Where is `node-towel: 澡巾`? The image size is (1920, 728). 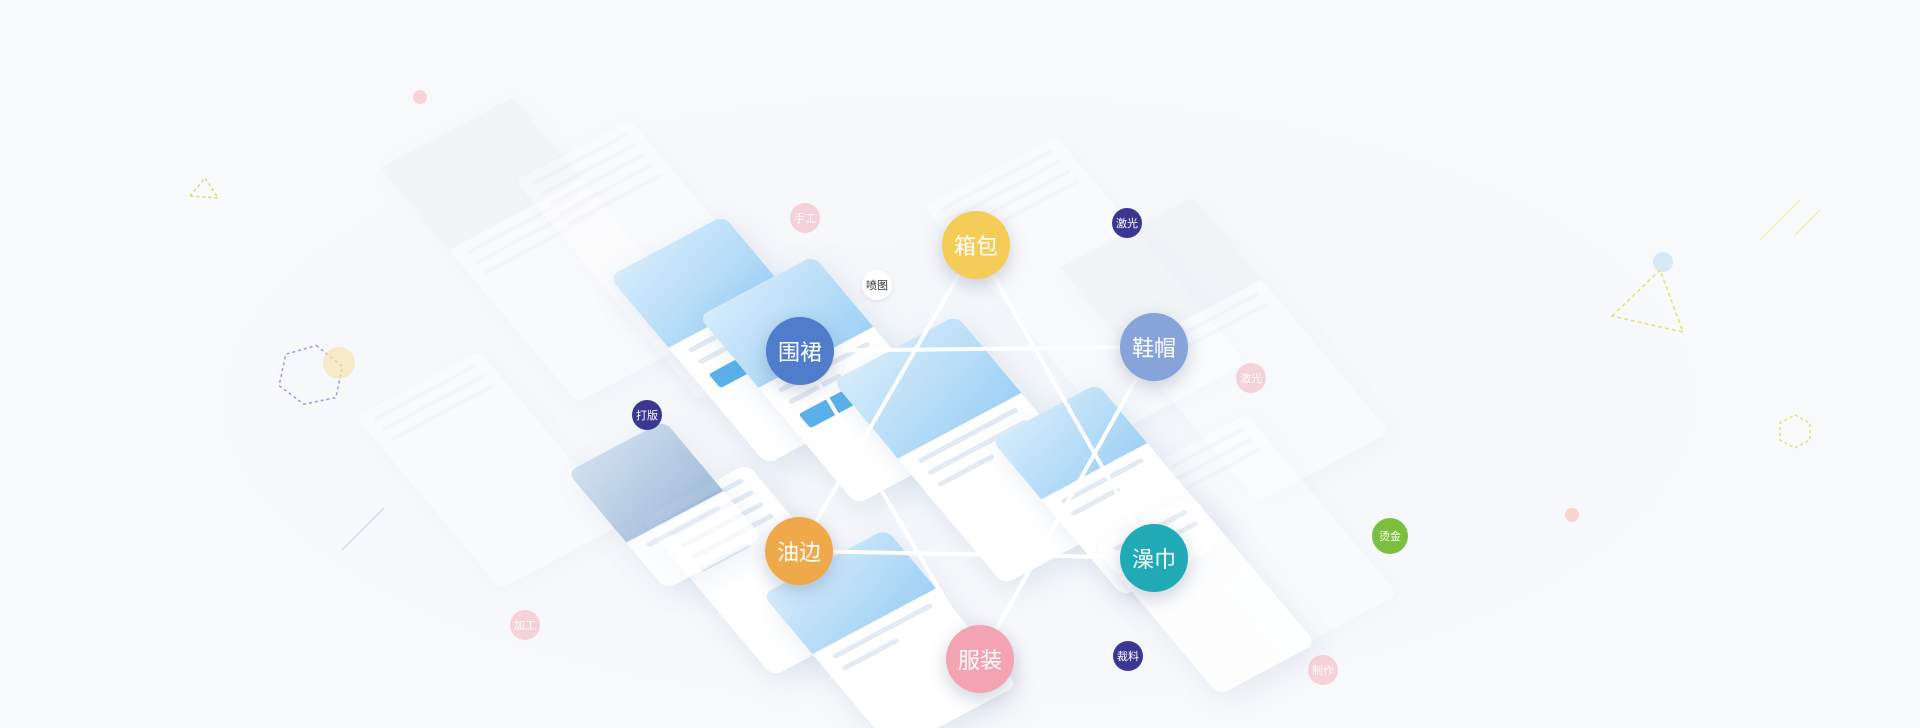
node-towel: 澡巾 is located at coordinates (1154, 558).